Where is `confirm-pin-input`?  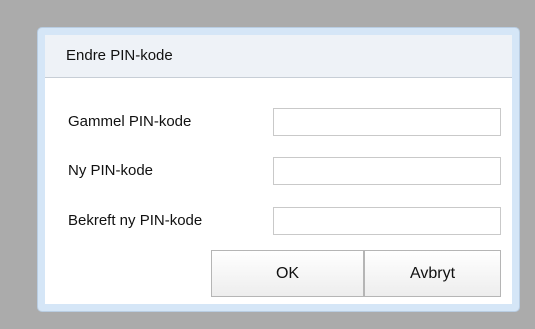 confirm-pin-input is located at coordinates (387, 221).